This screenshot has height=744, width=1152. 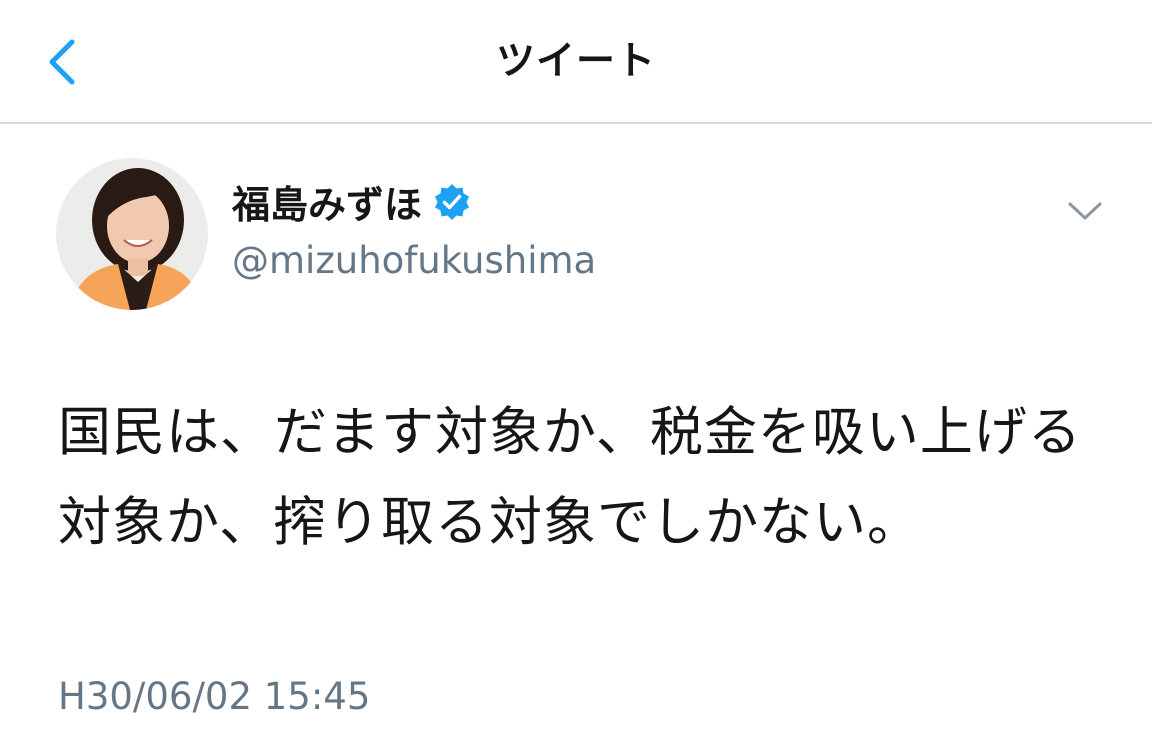 I want to click on avatar, so click(x=132, y=234).